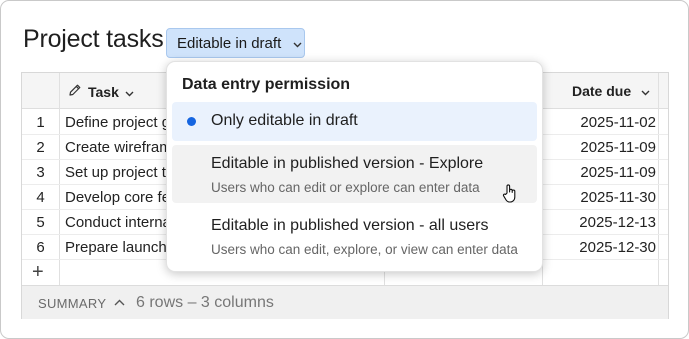 The height and width of the screenshot is (339, 689). What do you see at coordinates (617, 222) in the screenshot?
I see `date-cell: 2025-12-13` at bounding box center [617, 222].